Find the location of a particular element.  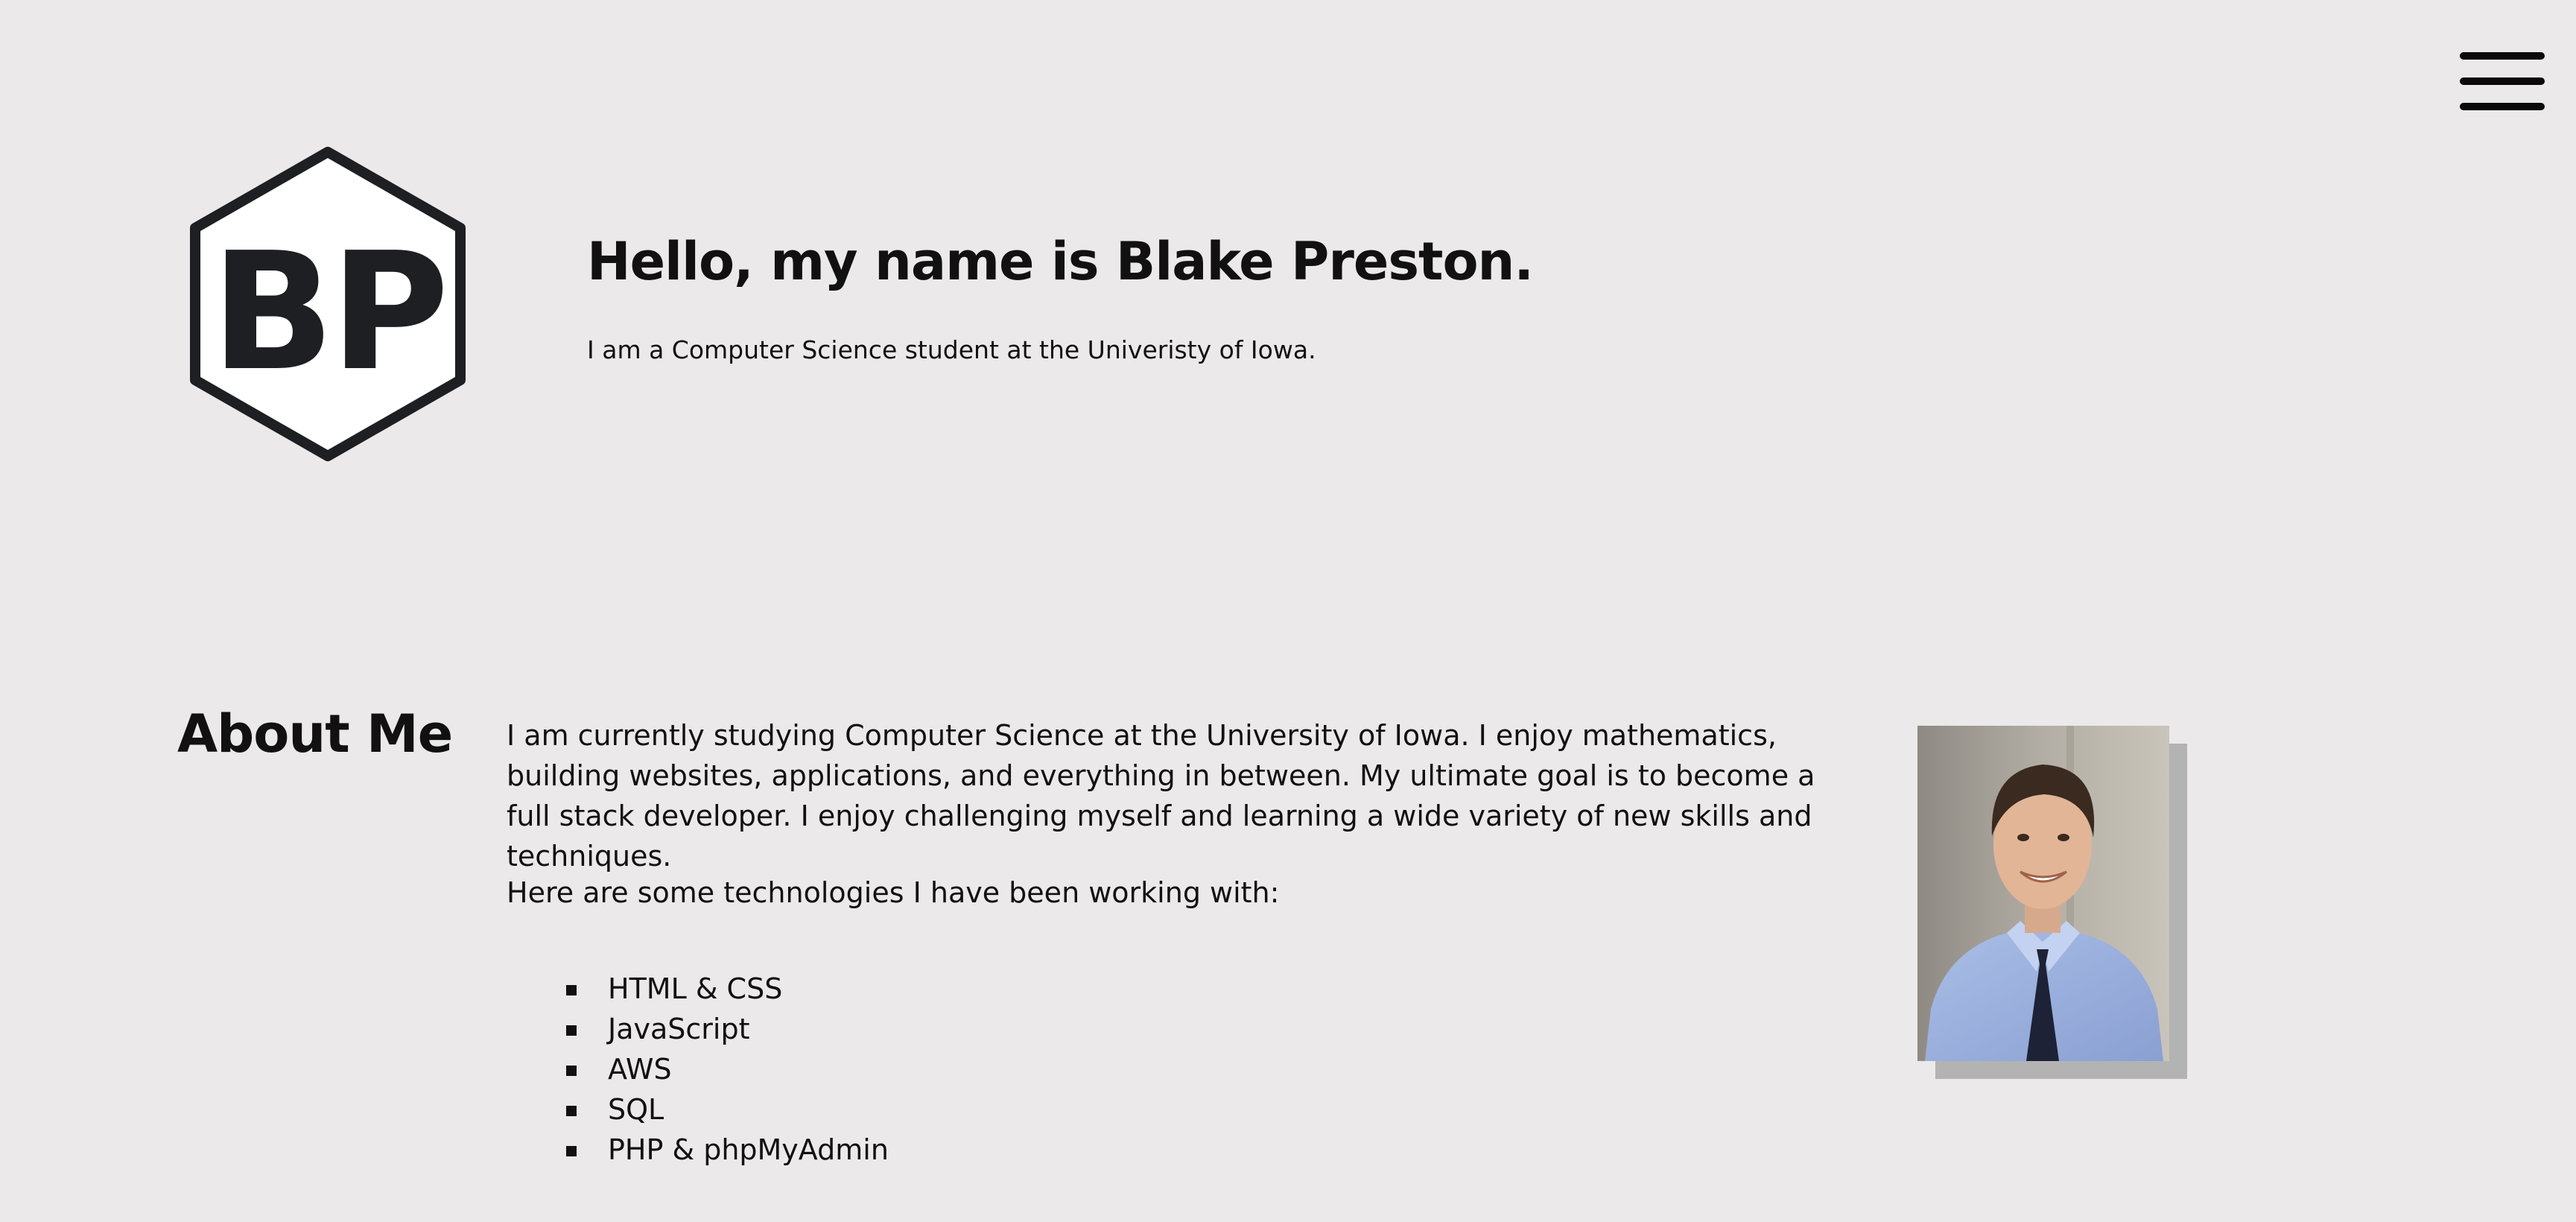

list-item: JavaScript is located at coordinates (727, 1029).